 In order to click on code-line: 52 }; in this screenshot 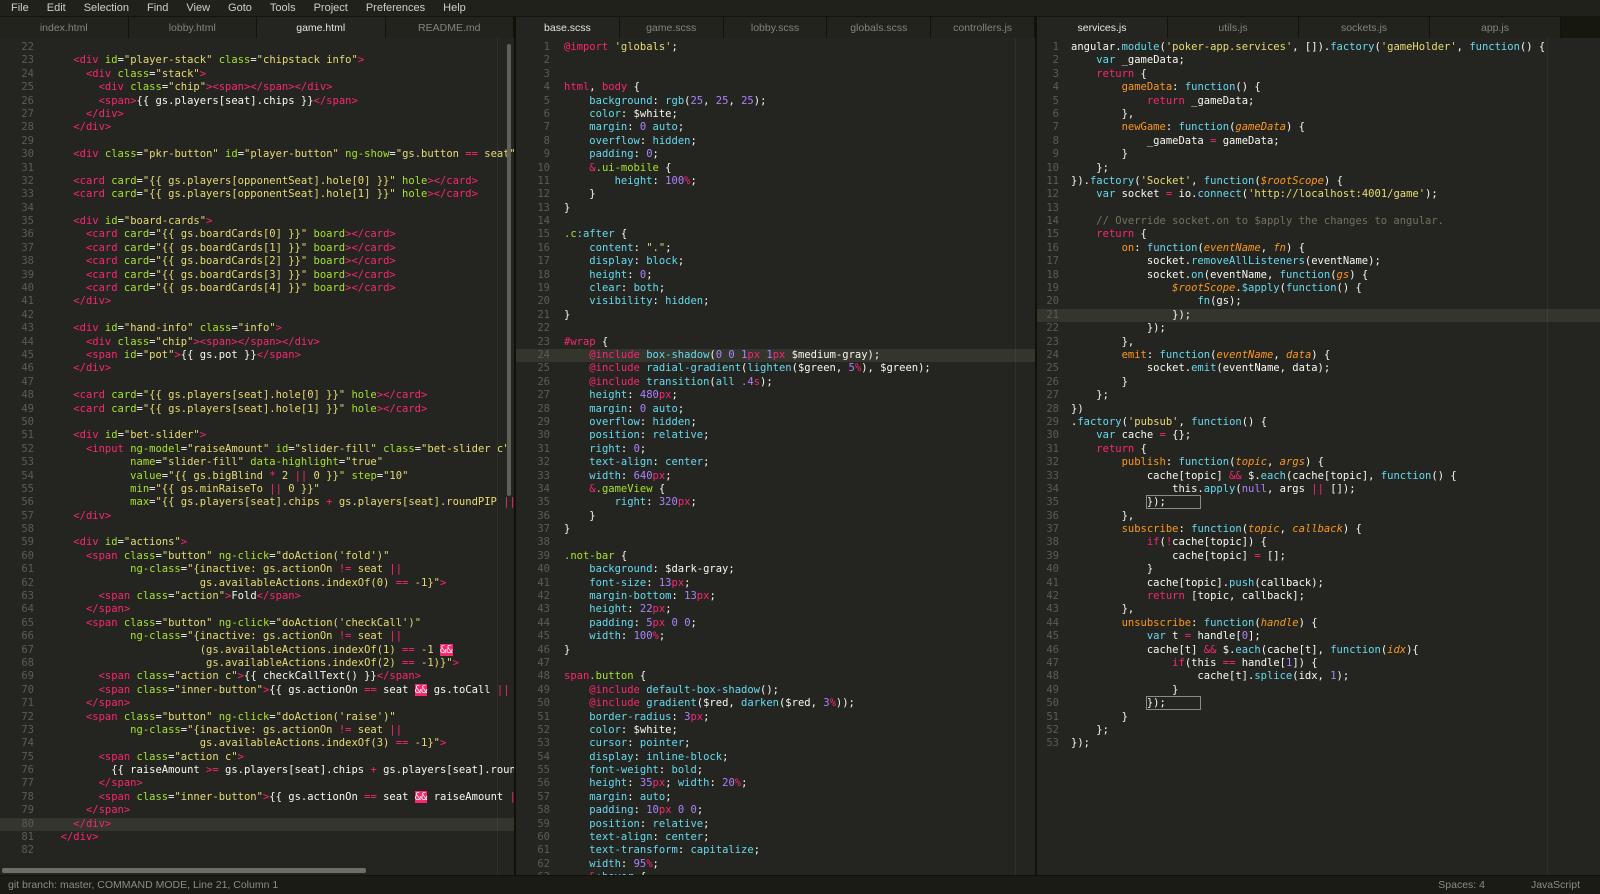, I will do `click(1318, 730)`.